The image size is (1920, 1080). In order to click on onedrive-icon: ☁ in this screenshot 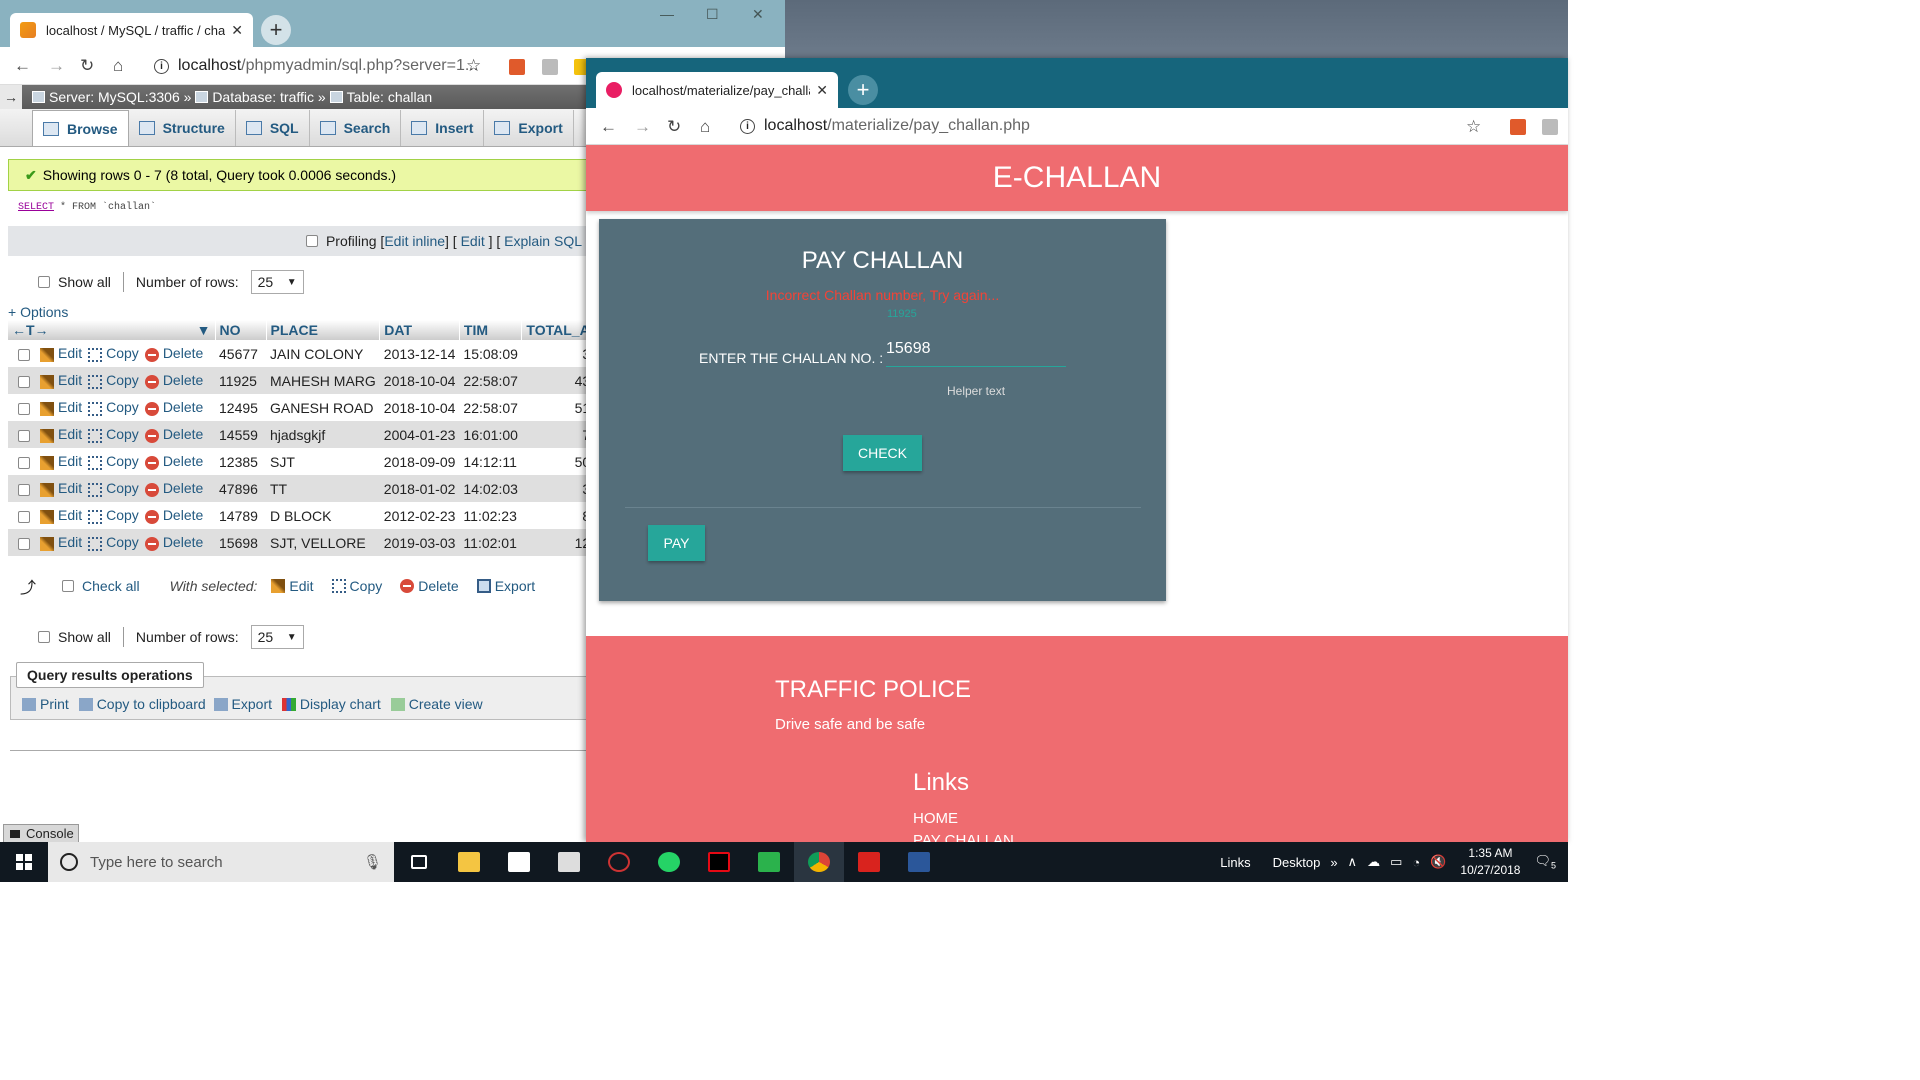, I will do `click(1373, 862)`.